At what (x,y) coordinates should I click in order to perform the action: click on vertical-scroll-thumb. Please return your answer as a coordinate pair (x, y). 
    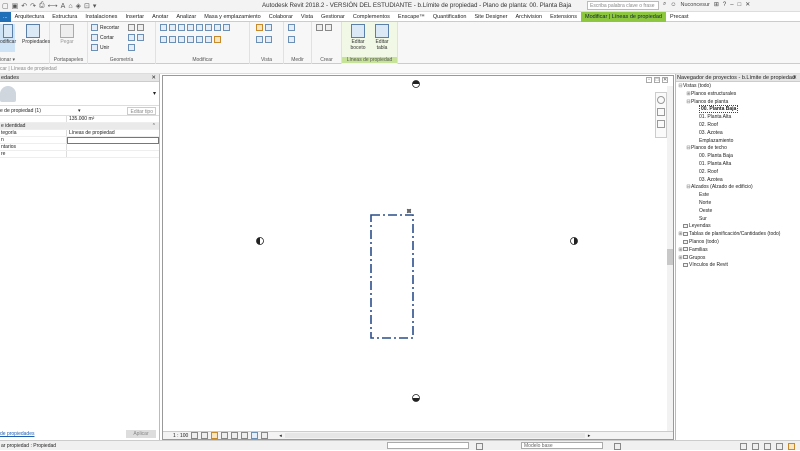
    Looking at the image, I should click on (670, 257).